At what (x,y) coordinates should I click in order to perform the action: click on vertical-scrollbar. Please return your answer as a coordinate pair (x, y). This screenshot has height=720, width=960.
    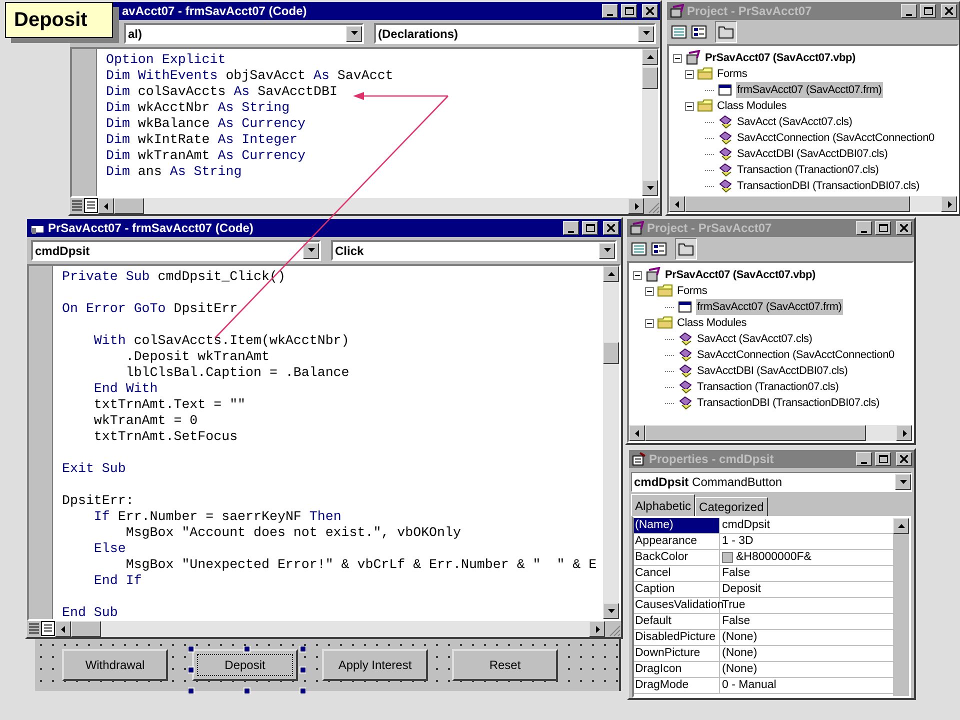
    Looking at the image, I should click on (650, 122).